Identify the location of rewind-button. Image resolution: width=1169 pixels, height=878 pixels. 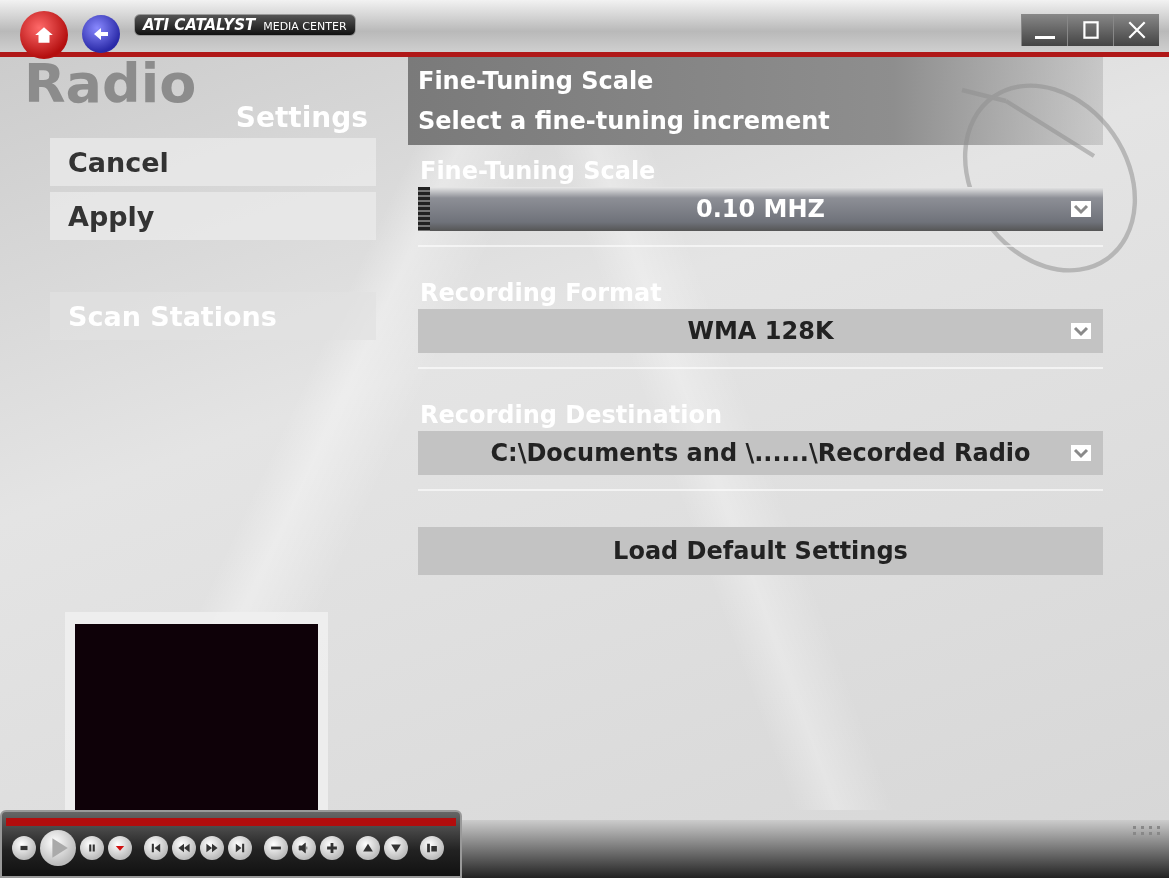
(184, 848).